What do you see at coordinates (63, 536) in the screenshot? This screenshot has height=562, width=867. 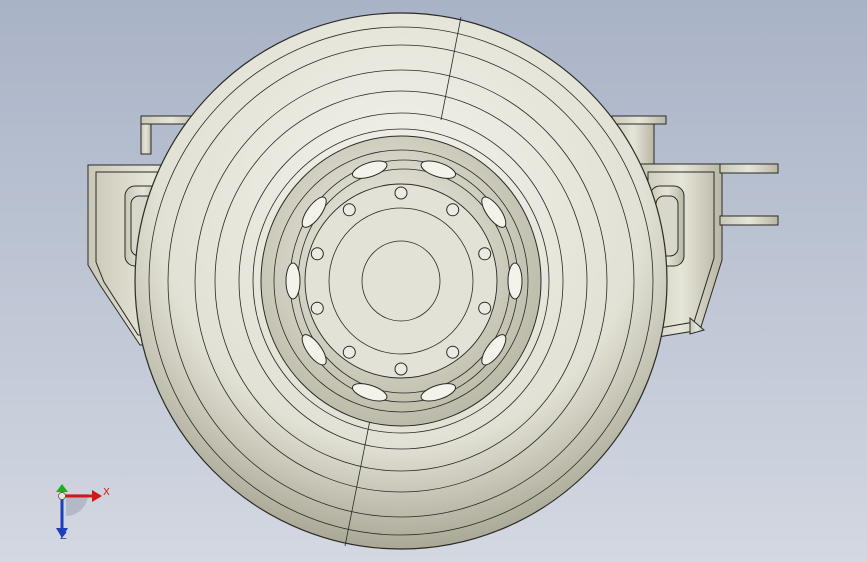 I see `z-axis-label: Z` at bounding box center [63, 536].